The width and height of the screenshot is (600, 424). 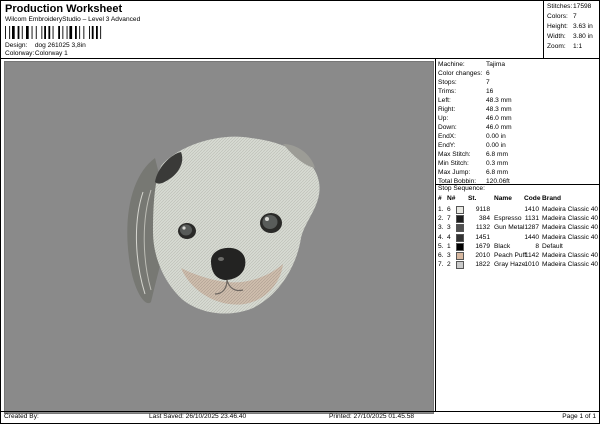 I want to click on colorway-value: Colorway 1, so click(x=51, y=53).